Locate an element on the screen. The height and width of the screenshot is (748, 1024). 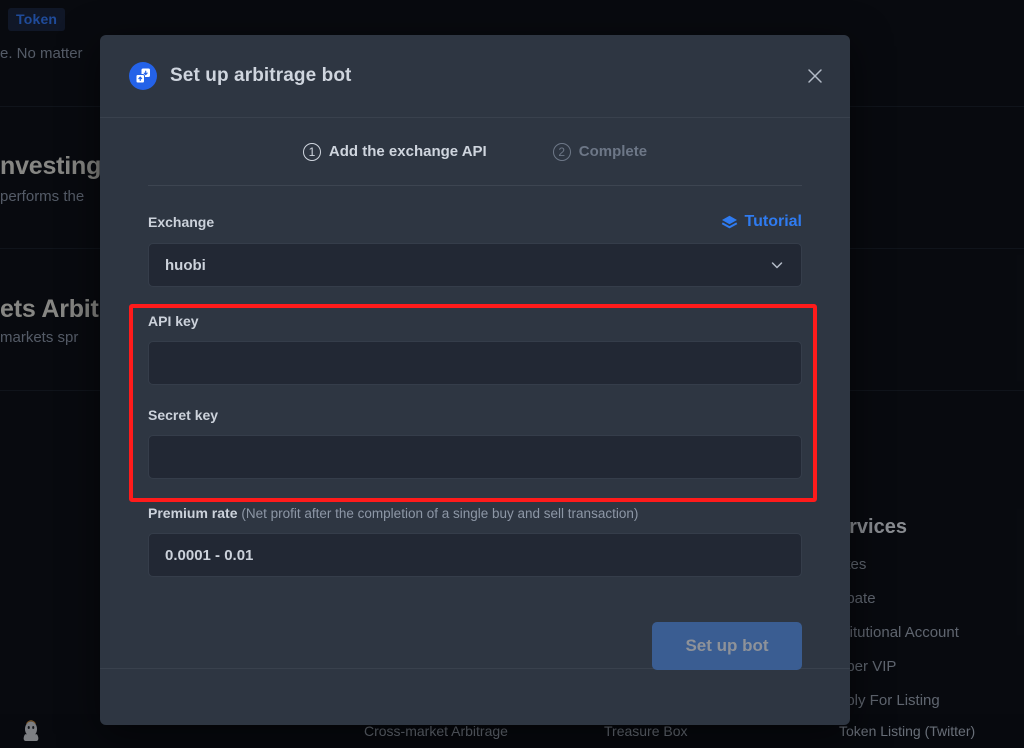
close-icon is located at coordinates (815, 76).